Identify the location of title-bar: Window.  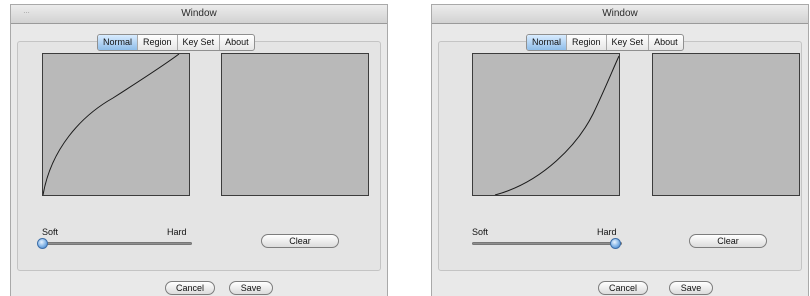
(620, 14).